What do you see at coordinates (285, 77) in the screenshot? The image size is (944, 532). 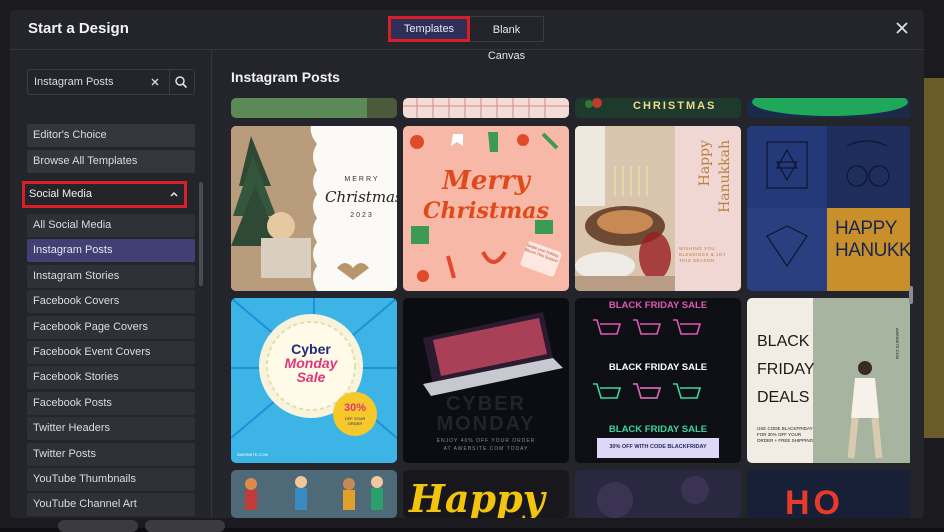 I see `gallery-title: Instagram Posts` at bounding box center [285, 77].